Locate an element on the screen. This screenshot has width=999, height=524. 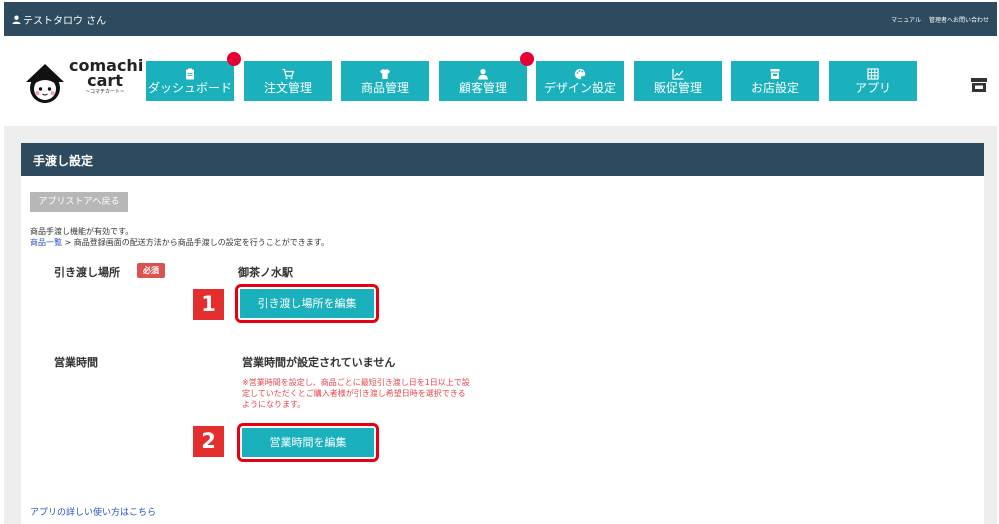
nav-dashboard: ダッシュボード is located at coordinates (190, 81).